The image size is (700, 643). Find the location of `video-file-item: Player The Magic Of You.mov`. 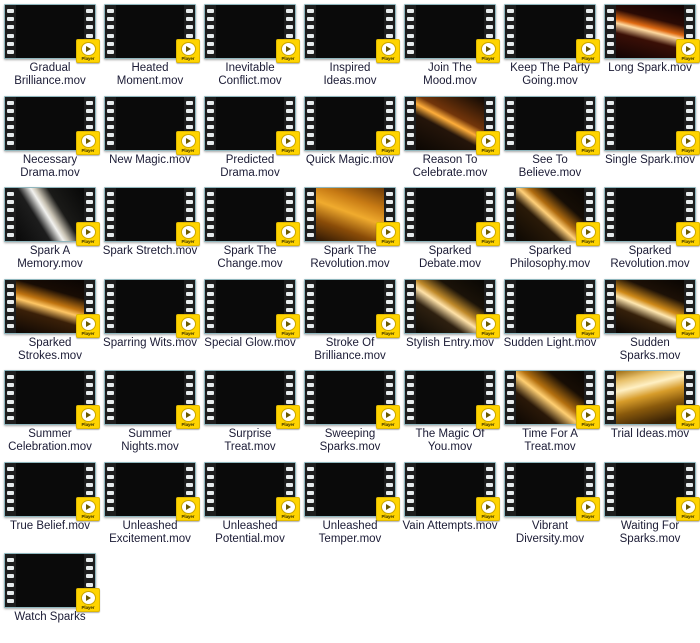

video-file-item: Player The Magic Of You.mov is located at coordinates (450, 412).